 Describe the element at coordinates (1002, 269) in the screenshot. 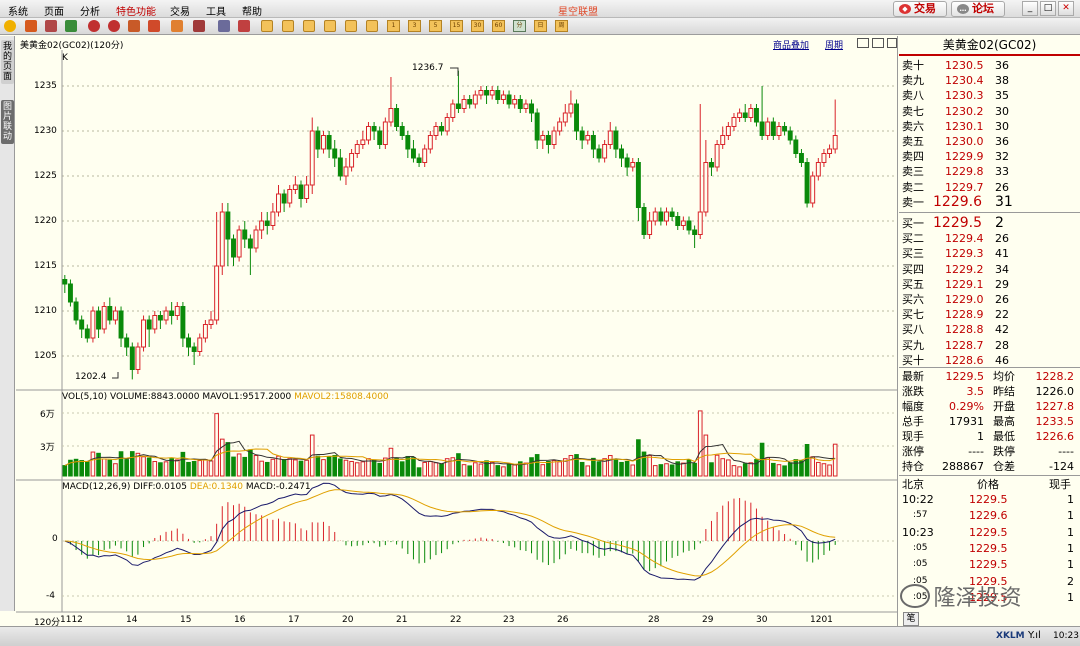

I see `bid-volume: 34` at that location.